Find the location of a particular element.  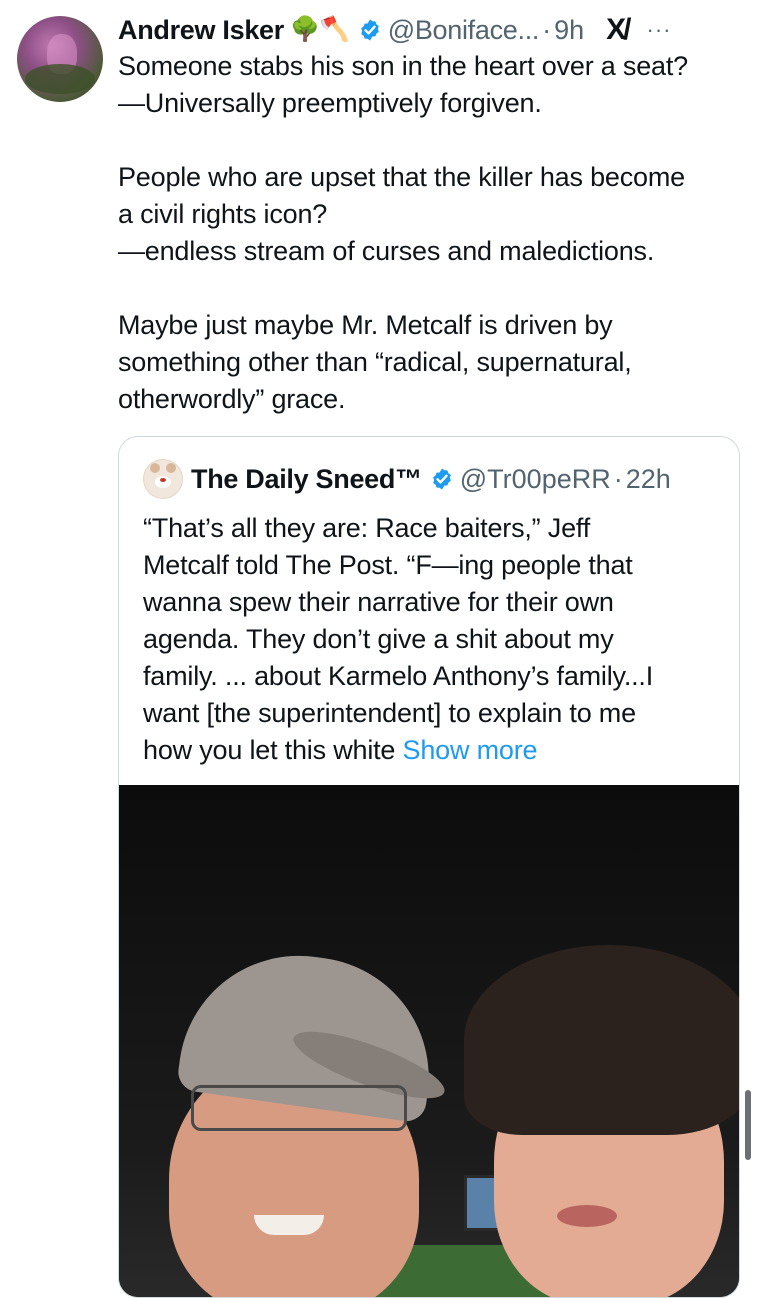

quoted-time: 22h is located at coordinates (648, 479).